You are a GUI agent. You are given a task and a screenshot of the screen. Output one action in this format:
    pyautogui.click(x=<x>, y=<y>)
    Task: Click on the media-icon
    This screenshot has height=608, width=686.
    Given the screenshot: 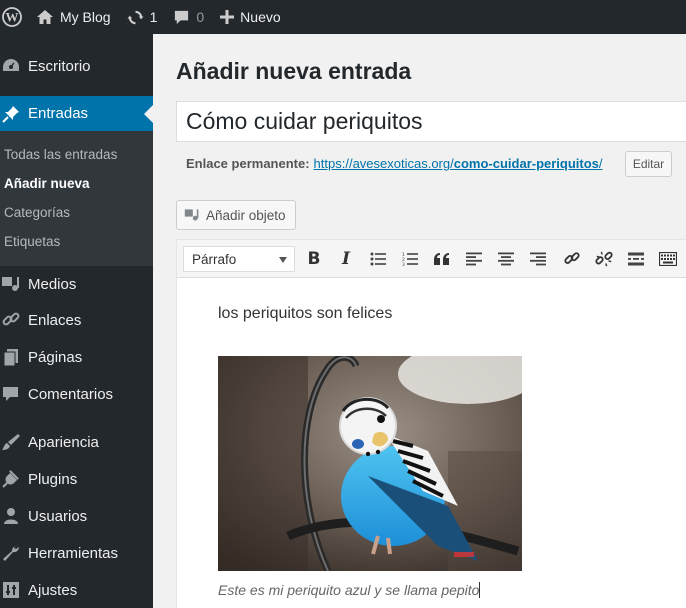 What is the action you would take?
    pyautogui.click(x=11, y=284)
    